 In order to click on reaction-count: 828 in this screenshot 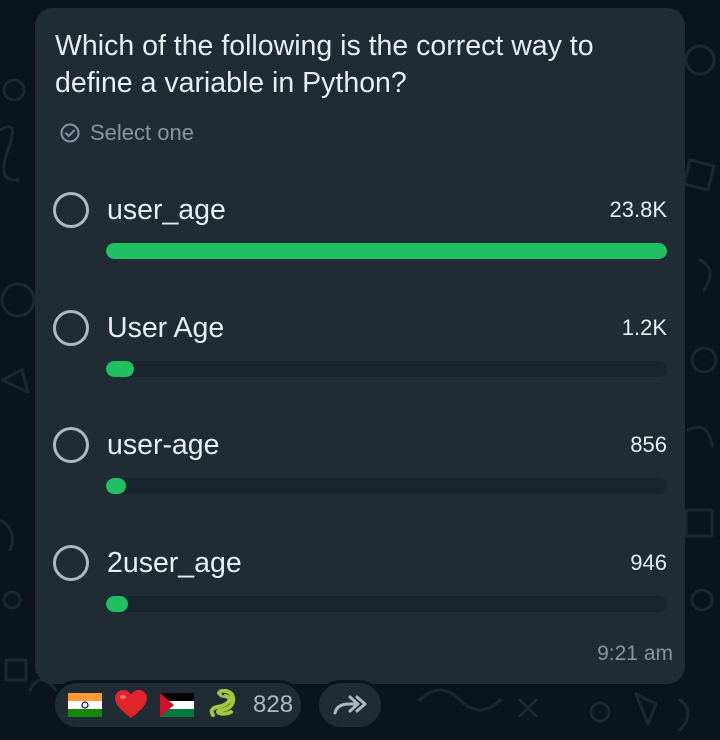, I will do `click(273, 704)`.